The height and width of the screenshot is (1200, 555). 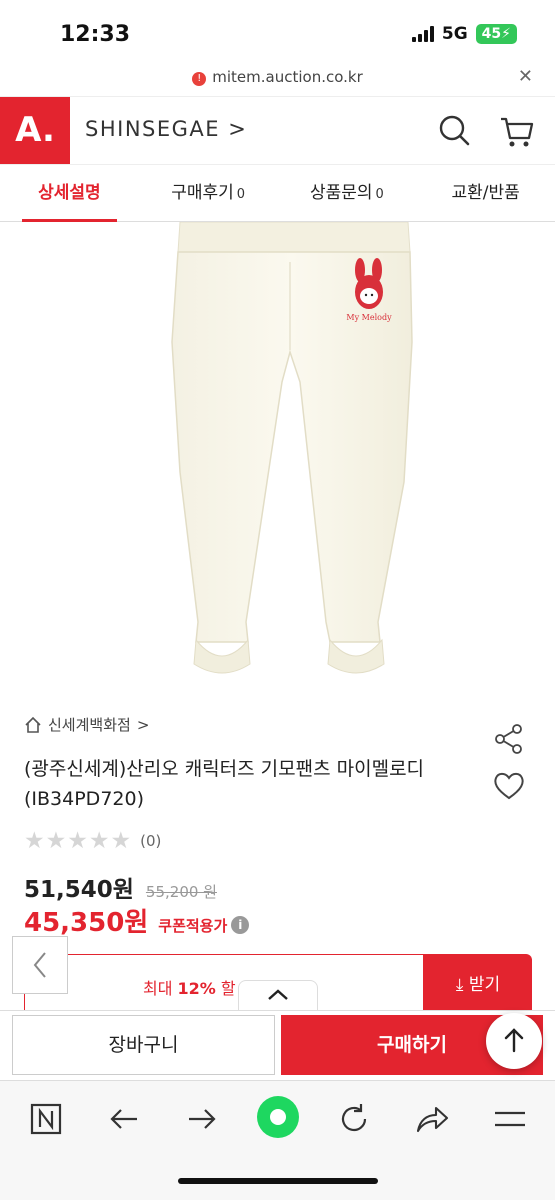 I want to click on product-tabs: 상세설명 구매후기 0 상품문의 0 교환/반품, so click(x=277, y=193).